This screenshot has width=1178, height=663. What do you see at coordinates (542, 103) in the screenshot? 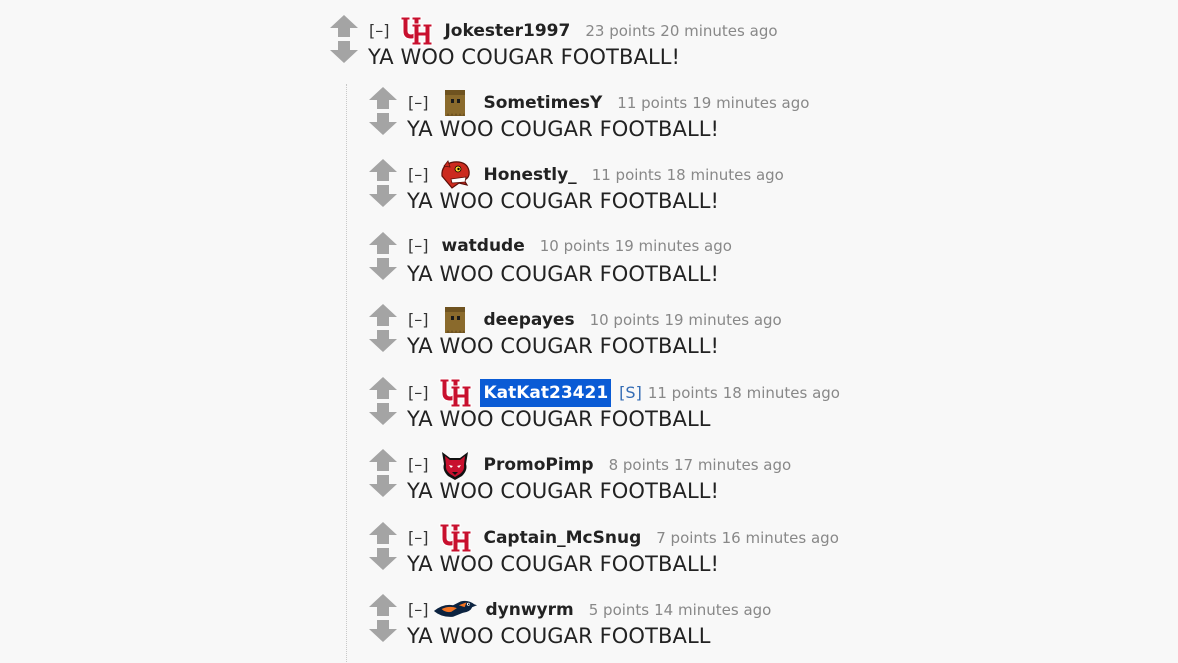
I see `author-link: SometimesY` at bounding box center [542, 103].